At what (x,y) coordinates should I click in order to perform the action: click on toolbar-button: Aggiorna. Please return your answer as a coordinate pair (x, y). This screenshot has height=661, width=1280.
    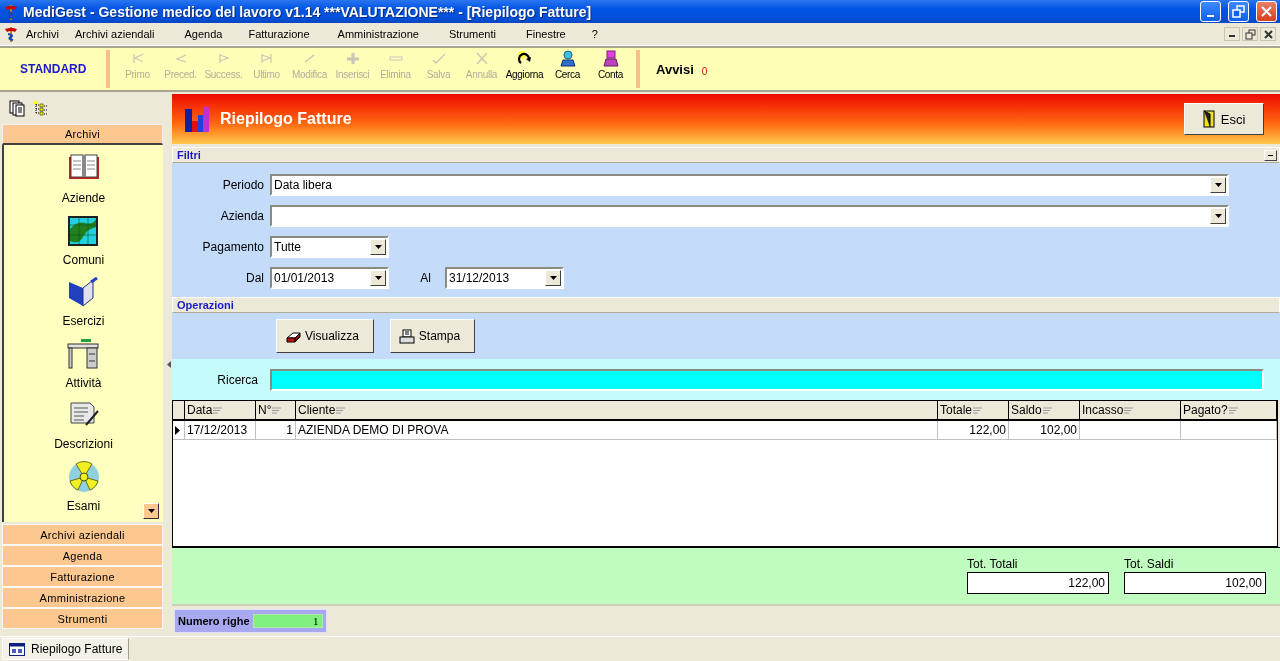
    Looking at the image, I should click on (524, 69).